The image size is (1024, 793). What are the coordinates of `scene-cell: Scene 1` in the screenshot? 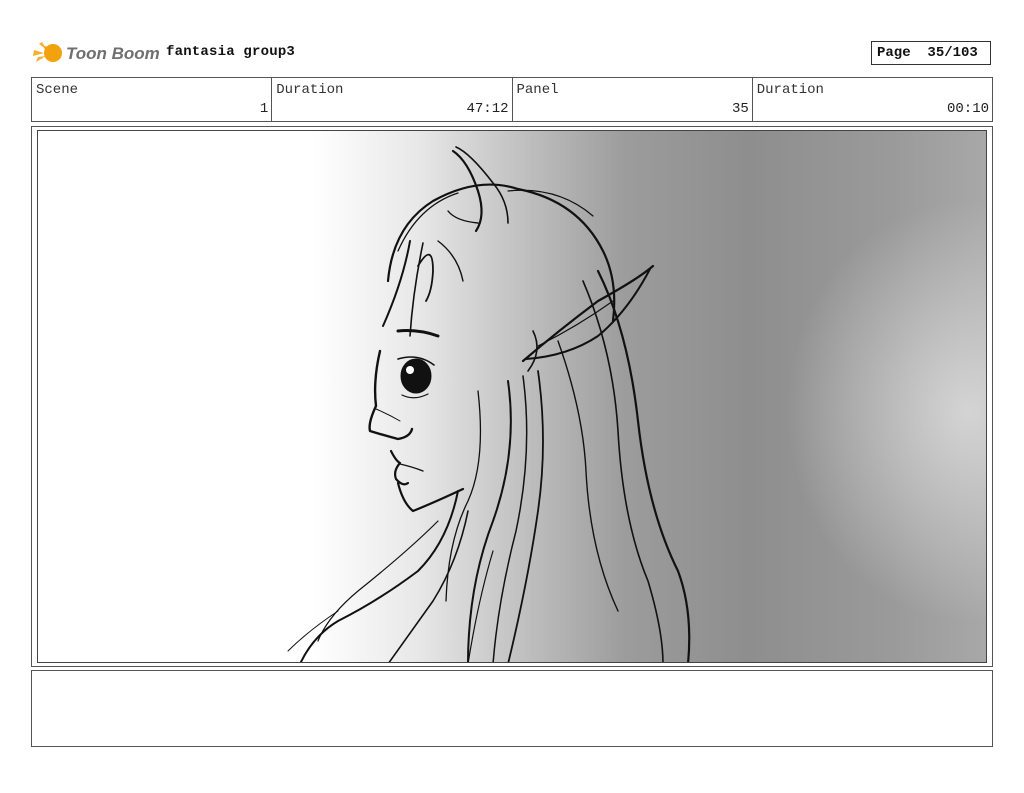 It's located at (152, 99).